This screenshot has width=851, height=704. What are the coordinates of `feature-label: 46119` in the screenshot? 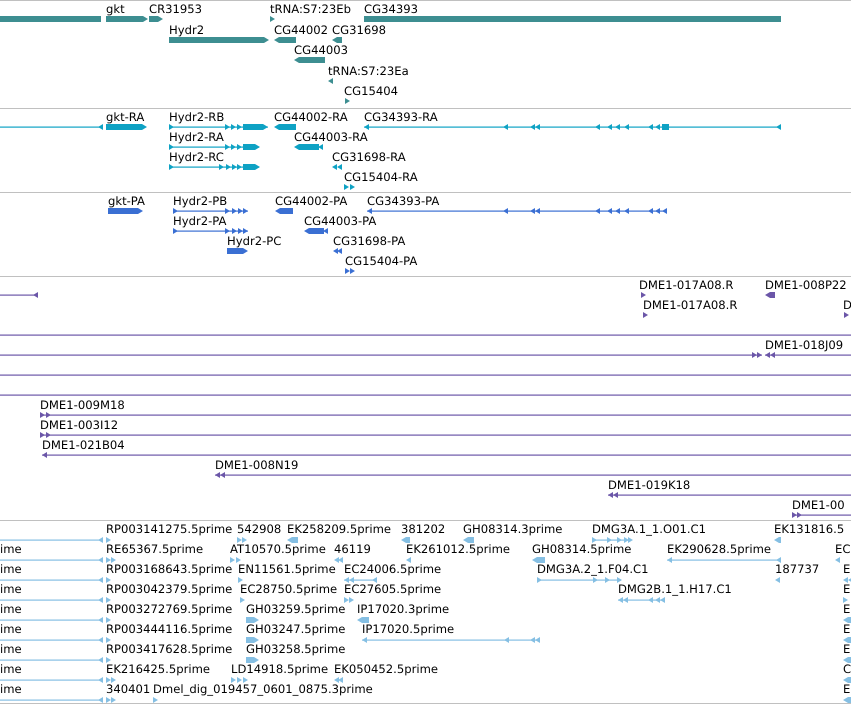 It's located at (352, 549).